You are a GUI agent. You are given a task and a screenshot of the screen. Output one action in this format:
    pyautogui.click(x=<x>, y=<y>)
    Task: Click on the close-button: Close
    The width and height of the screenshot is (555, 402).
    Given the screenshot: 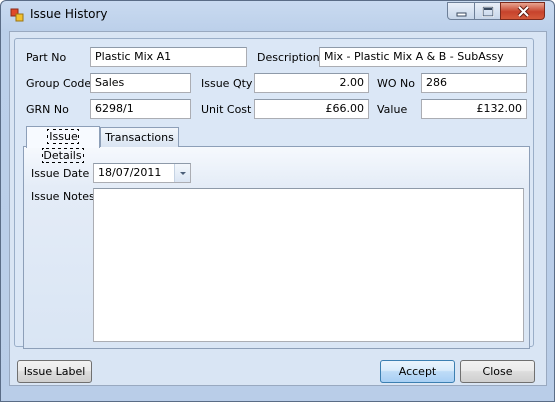 What is the action you would take?
    pyautogui.click(x=497, y=371)
    